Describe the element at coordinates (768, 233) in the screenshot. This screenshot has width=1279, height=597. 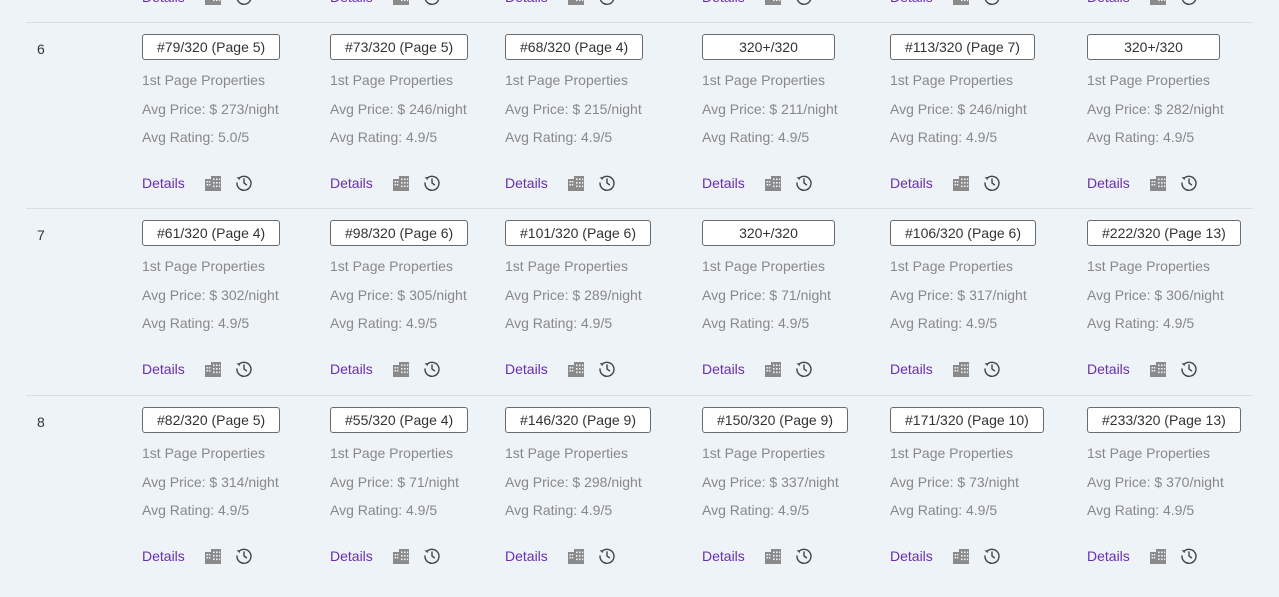
I see `rank-badge: 320+/320` at that location.